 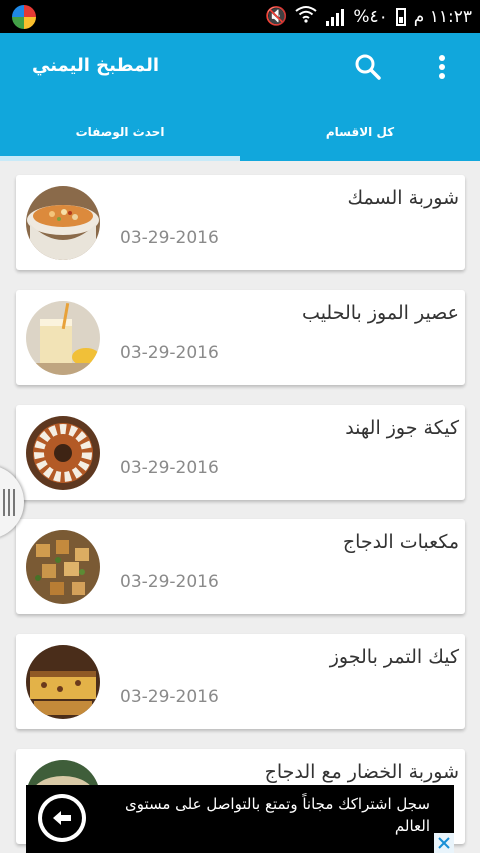 What do you see at coordinates (380, 313) in the screenshot?
I see `recipe-title: عصير الموز بالحليب` at bounding box center [380, 313].